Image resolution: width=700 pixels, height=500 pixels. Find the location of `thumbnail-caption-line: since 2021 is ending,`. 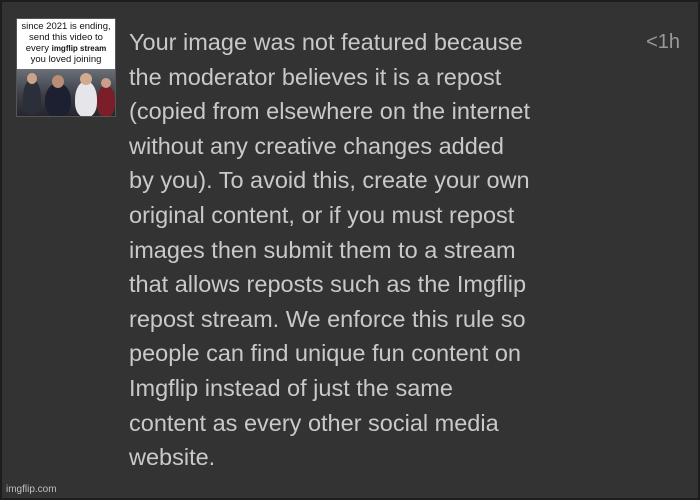

thumbnail-caption-line: since 2021 is ending, is located at coordinates (66, 26).